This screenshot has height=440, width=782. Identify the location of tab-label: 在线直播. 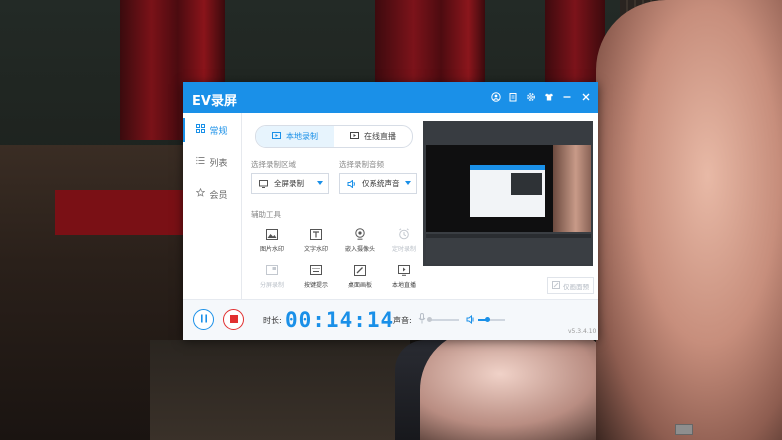
(380, 136).